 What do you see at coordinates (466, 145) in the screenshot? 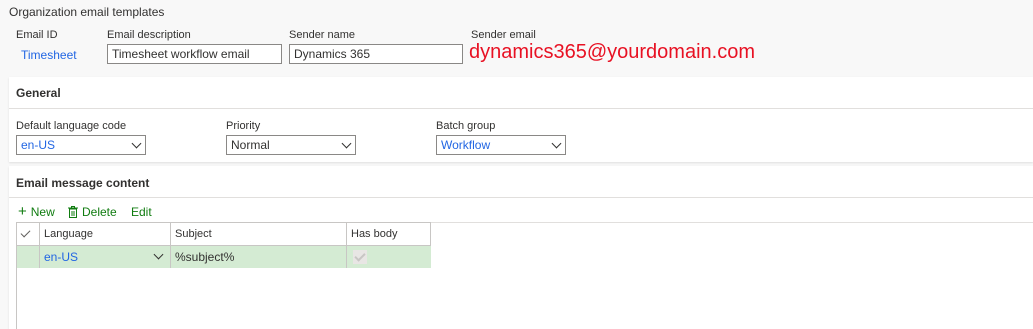
I see `batch-group-value: Workflow` at bounding box center [466, 145].